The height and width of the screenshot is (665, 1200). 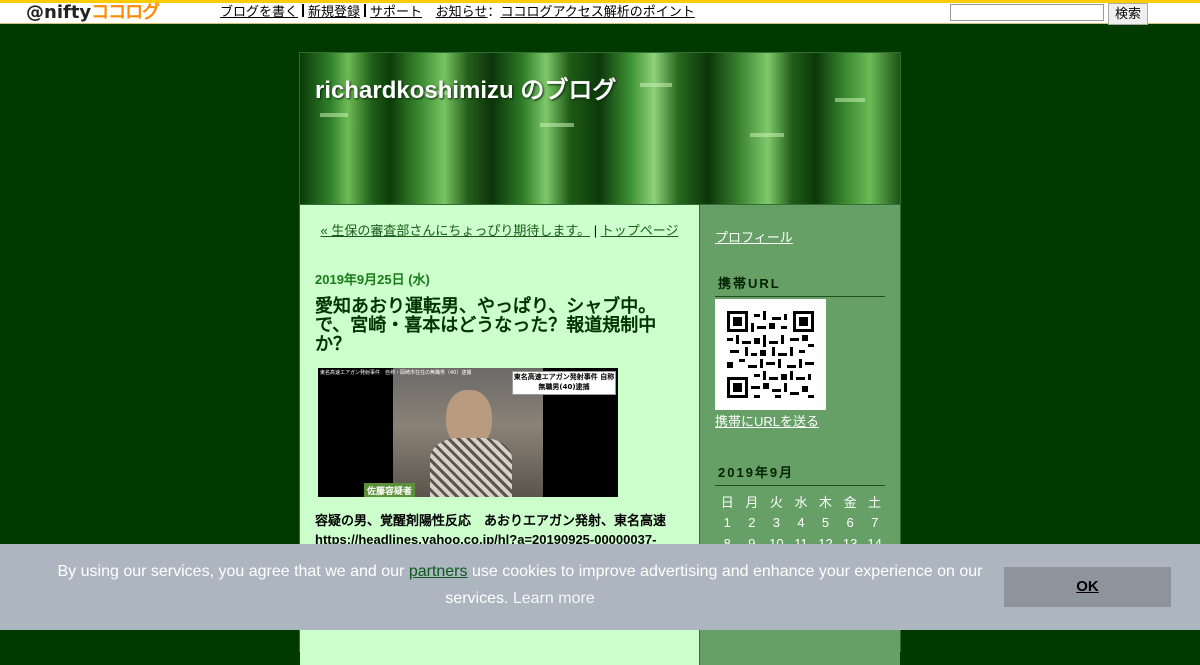 What do you see at coordinates (727, 502) in the screenshot?
I see `weekday-sun: 日` at bounding box center [727, 502].